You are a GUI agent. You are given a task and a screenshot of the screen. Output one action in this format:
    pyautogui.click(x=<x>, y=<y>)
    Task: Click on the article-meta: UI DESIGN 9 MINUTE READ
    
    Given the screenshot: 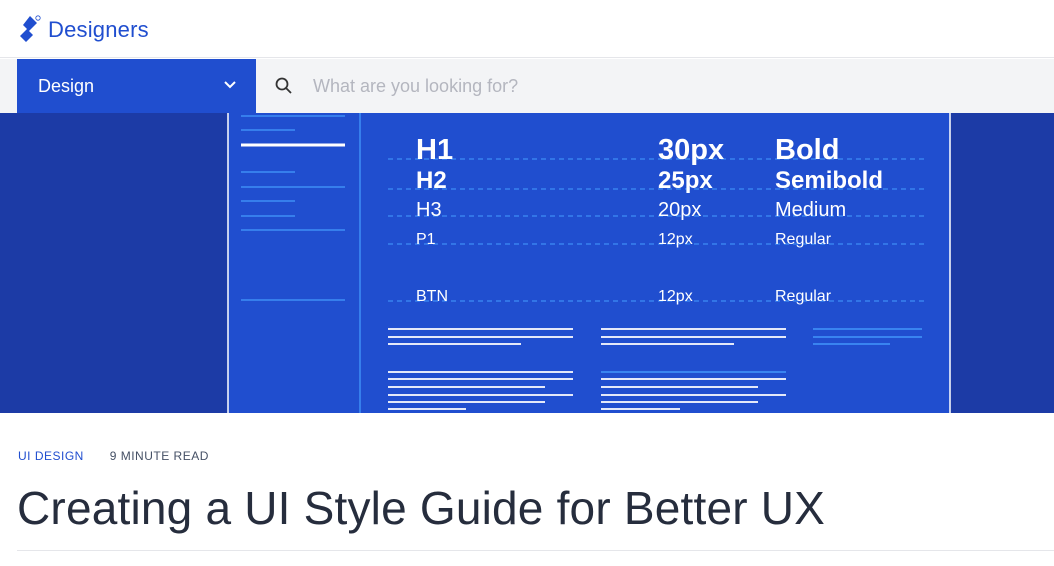 What is the action you would take?
    pyautogui.click(x=113, y=456)
    